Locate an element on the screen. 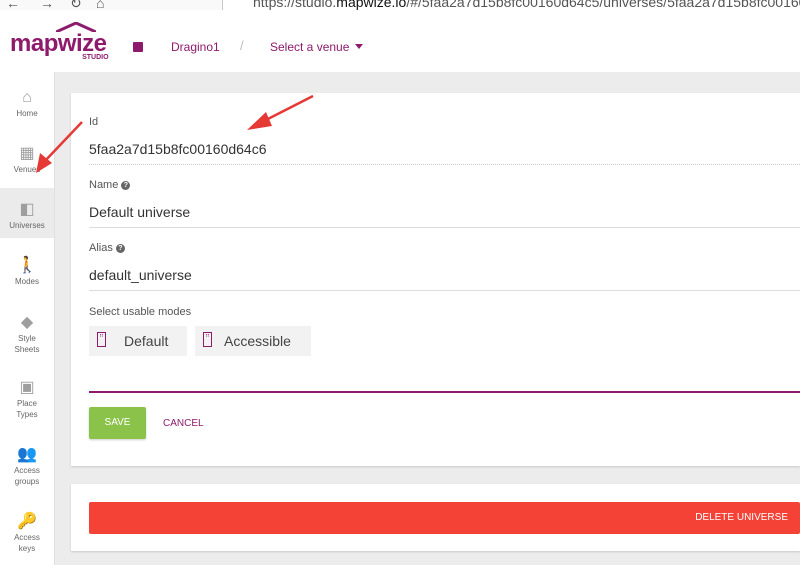  annotation-arrow-id is located at coordinates (287, 109).